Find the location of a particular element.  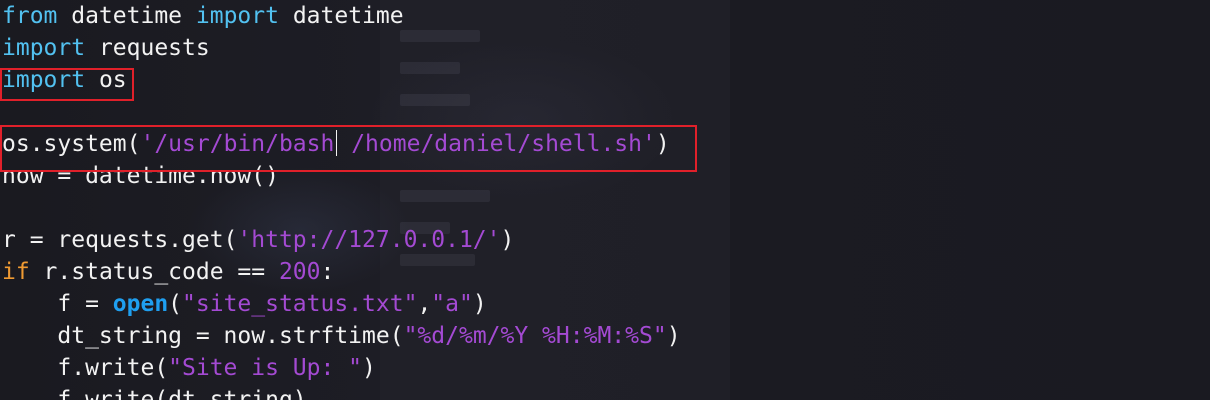

code-line-1: from datetime import datetime is located at coordinates (341, 16).